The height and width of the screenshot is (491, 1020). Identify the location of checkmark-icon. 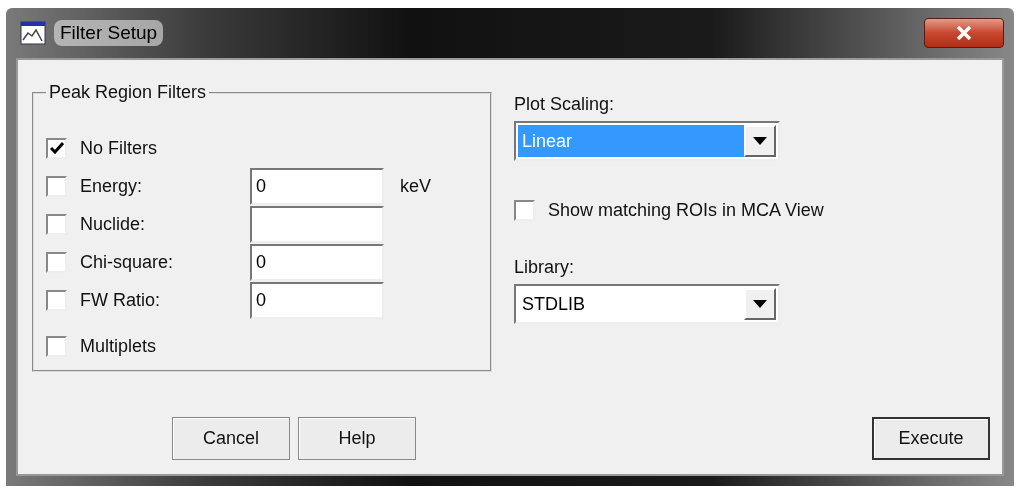
(56, 148).